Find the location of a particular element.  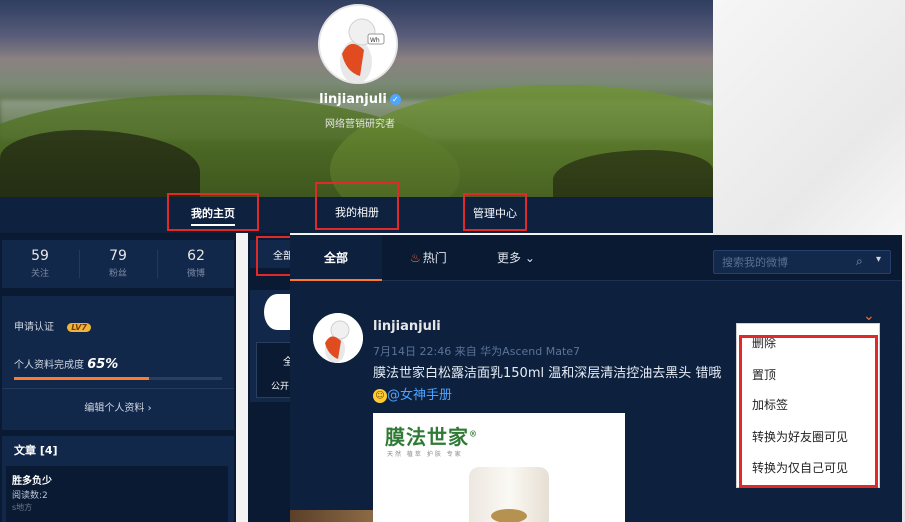

articles-panel: 文章 [4] 胜多负少 阅读数:2 s地方 is located at coordinates (118, 479).